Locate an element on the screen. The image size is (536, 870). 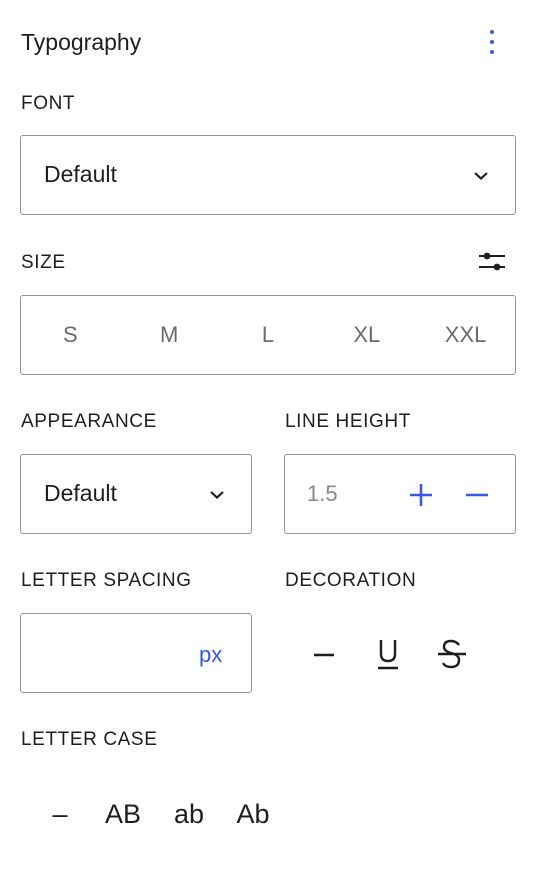
size-option-xl: XL is located at coordinates (367, 335).